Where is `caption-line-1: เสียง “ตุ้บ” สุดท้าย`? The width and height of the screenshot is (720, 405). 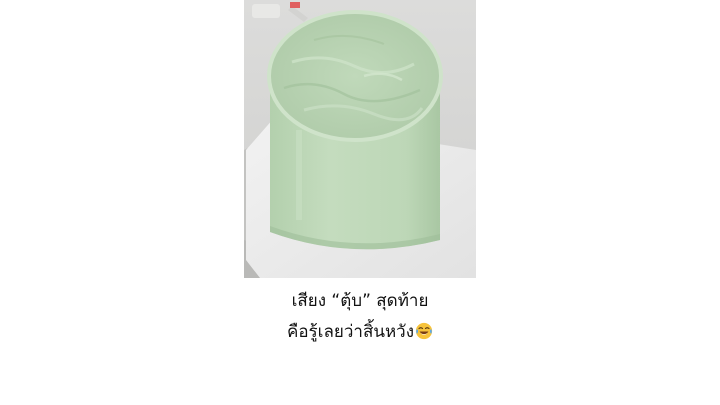
caption-line-1: เสียง “ตุ้บ” สุดท้าย is located at coordinates (360, 301).